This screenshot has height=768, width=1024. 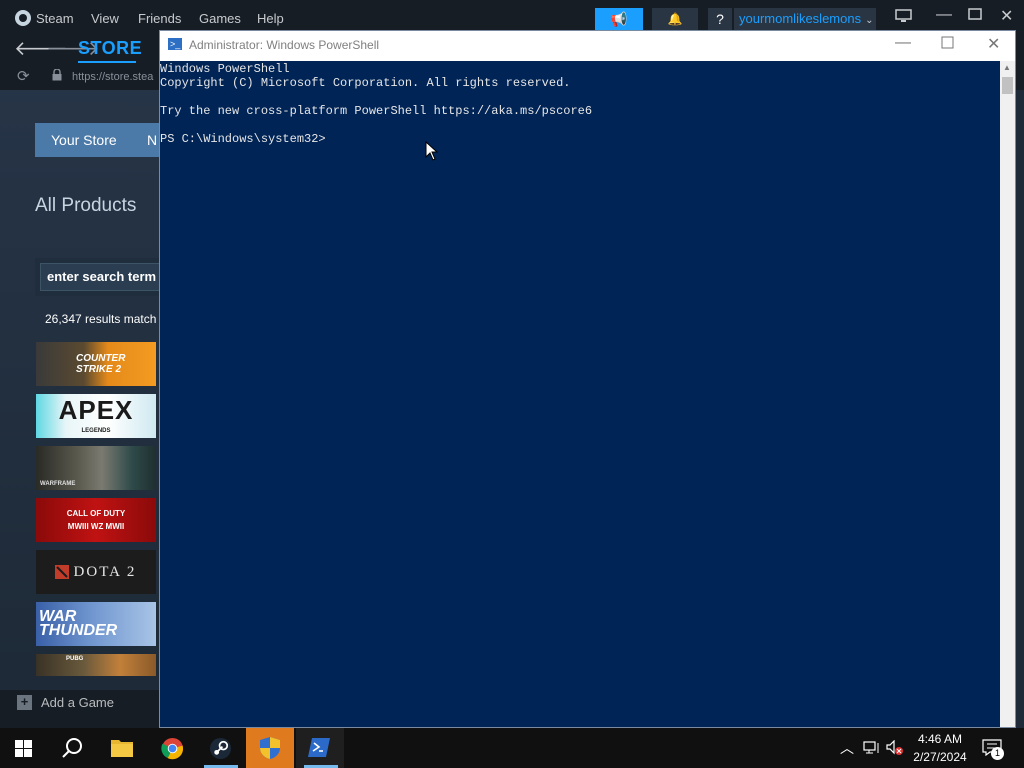 What do you see at coordinates (432, 151) in the screenshot?
I see `mouse-pointer-icon` at bounding box center [432, 151].